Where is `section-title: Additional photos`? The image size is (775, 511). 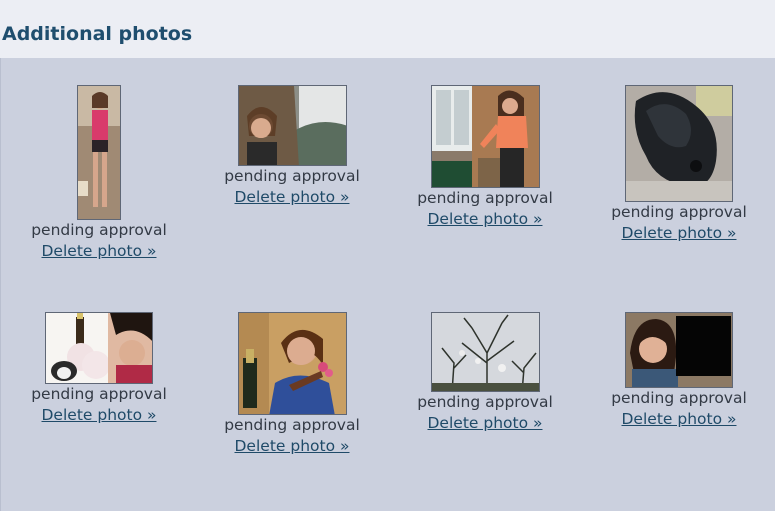
section-title: Additional photos is located at coordinates (97, 34).